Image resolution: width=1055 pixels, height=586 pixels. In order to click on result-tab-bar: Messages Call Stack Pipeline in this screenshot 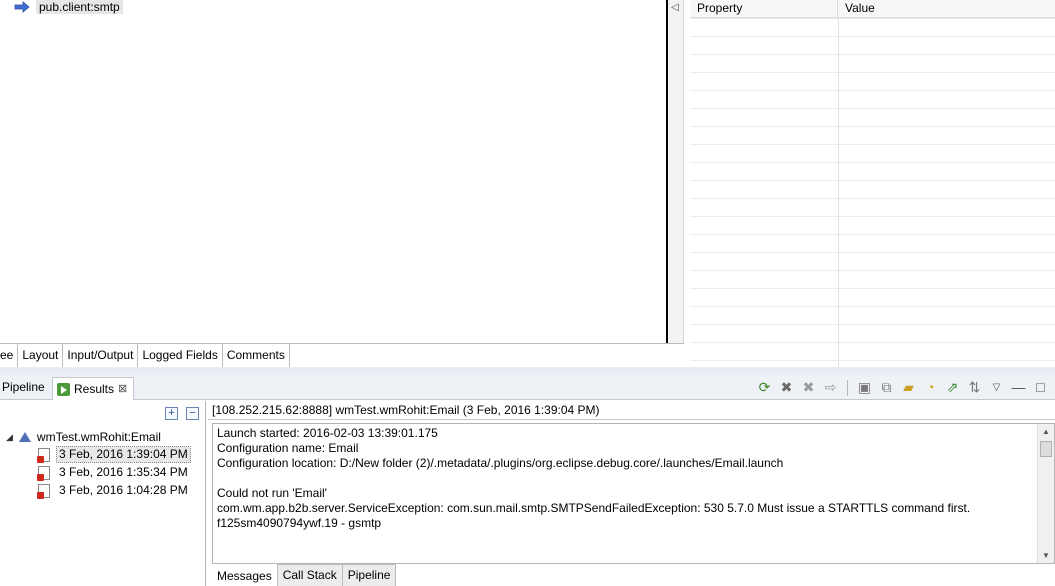, I will do `click(633, 575)`.